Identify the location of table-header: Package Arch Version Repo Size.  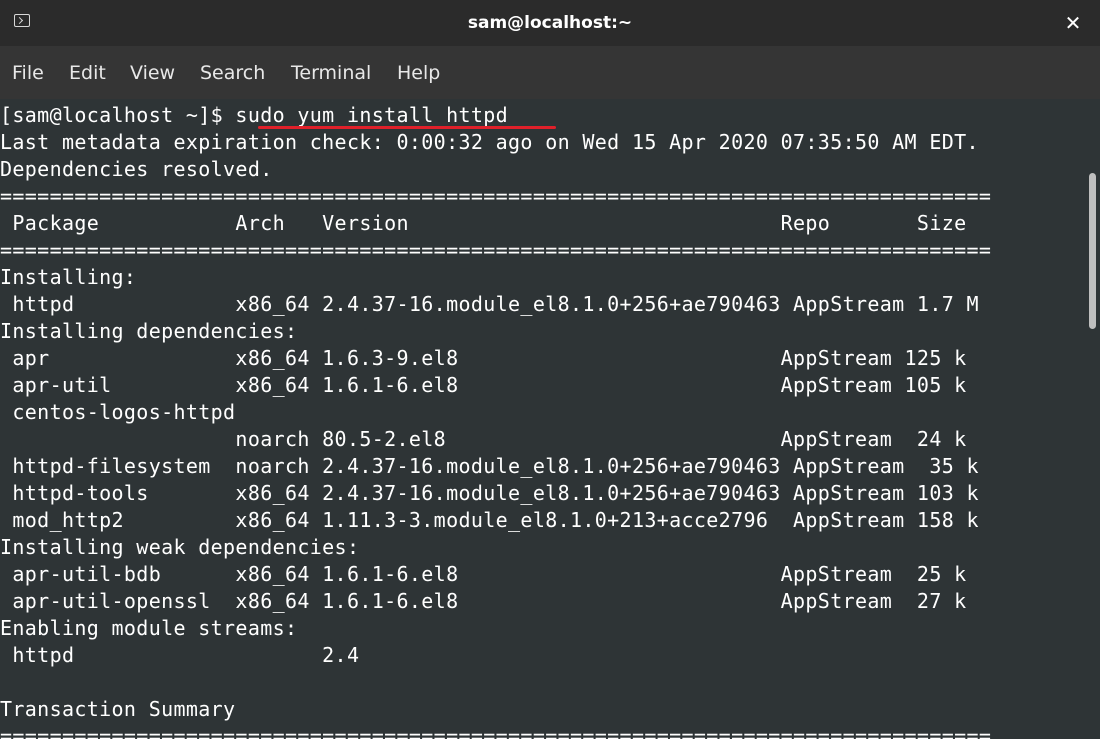
(483, 223).